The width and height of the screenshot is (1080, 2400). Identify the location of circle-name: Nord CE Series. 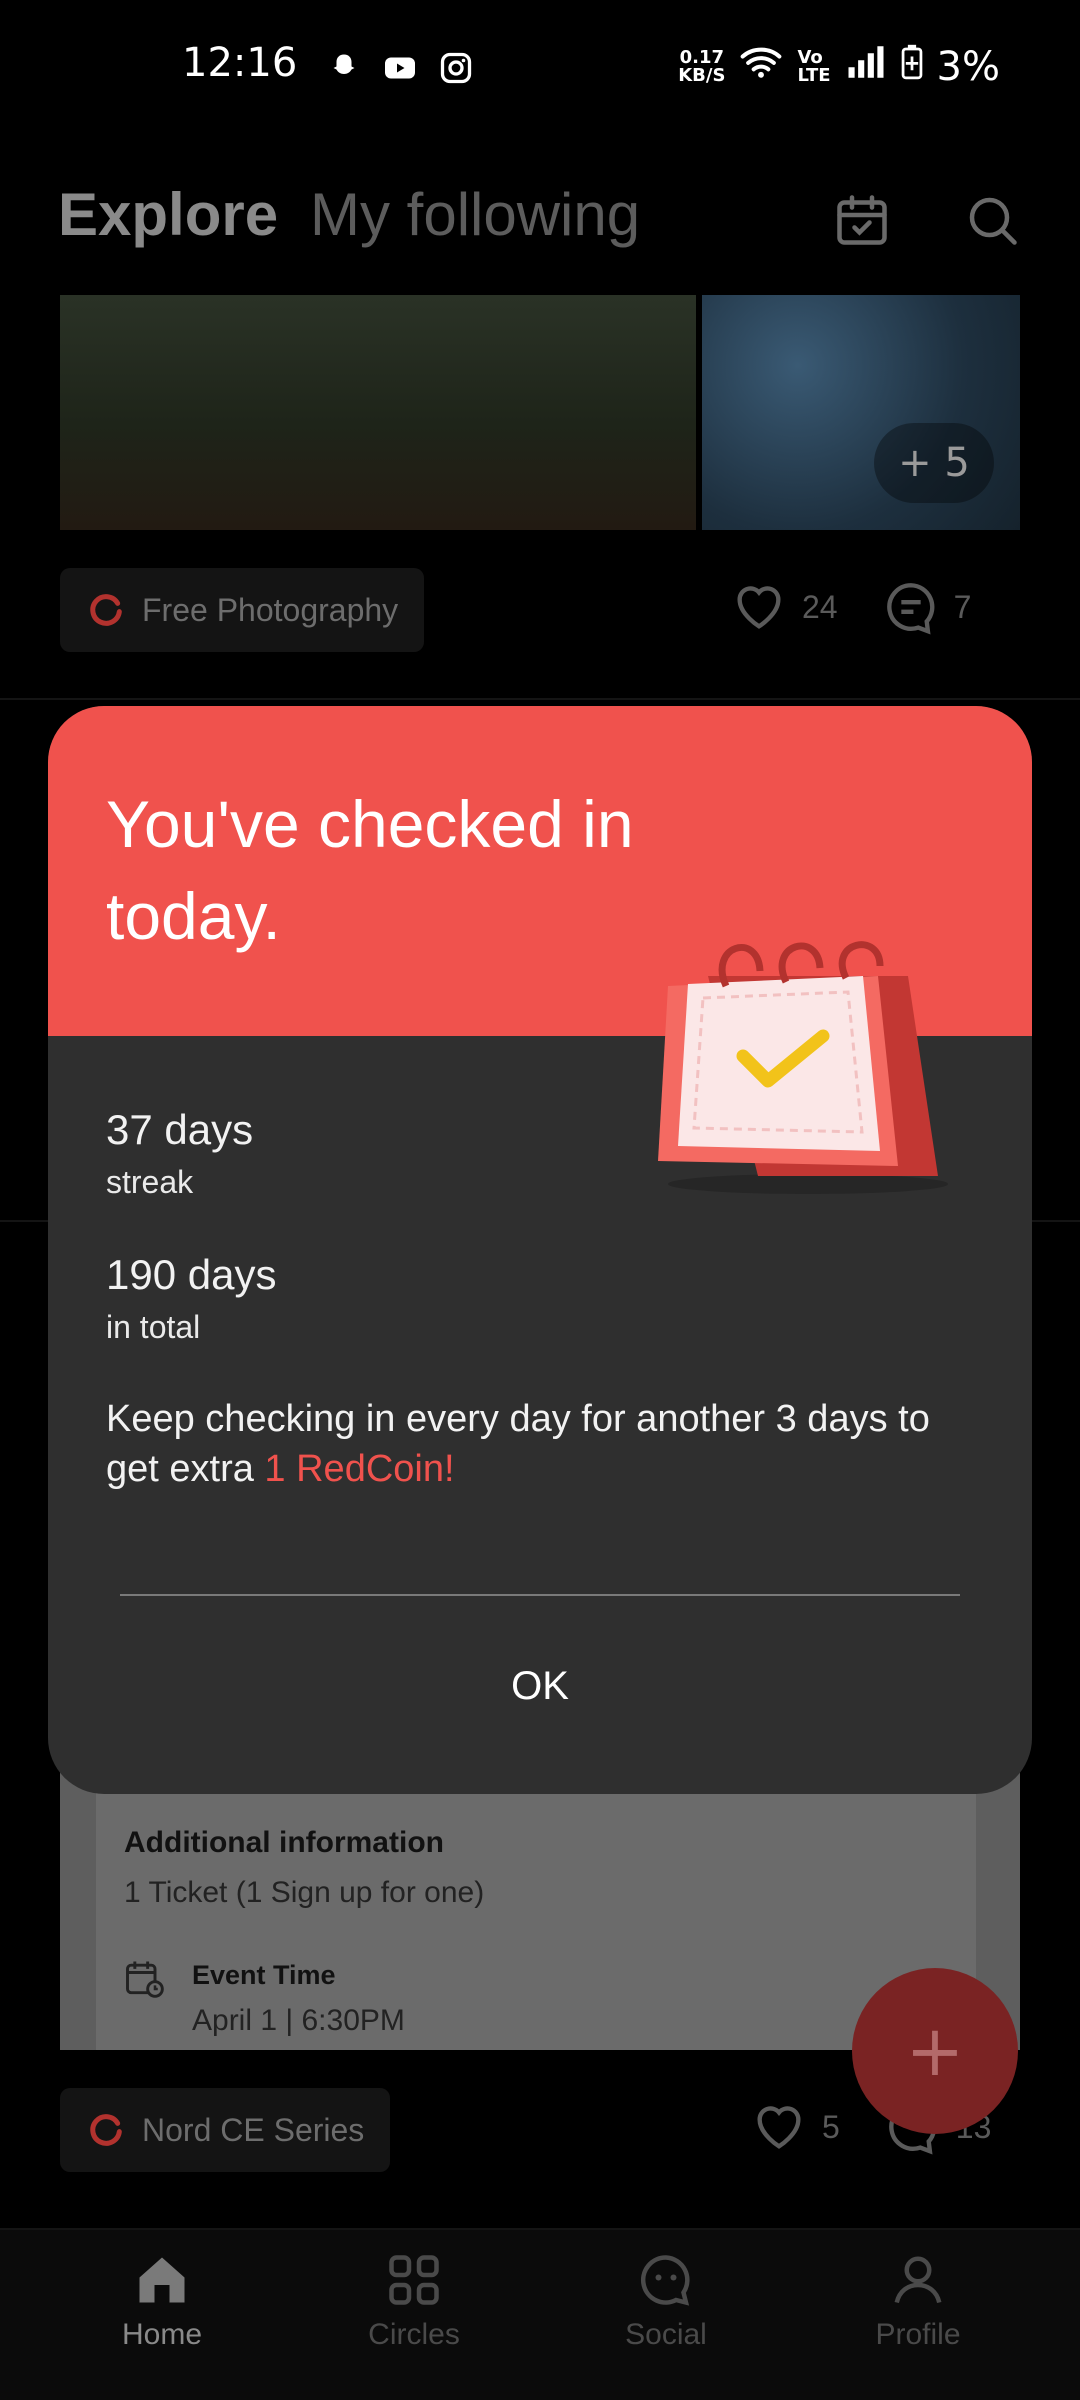
(253, 2129).